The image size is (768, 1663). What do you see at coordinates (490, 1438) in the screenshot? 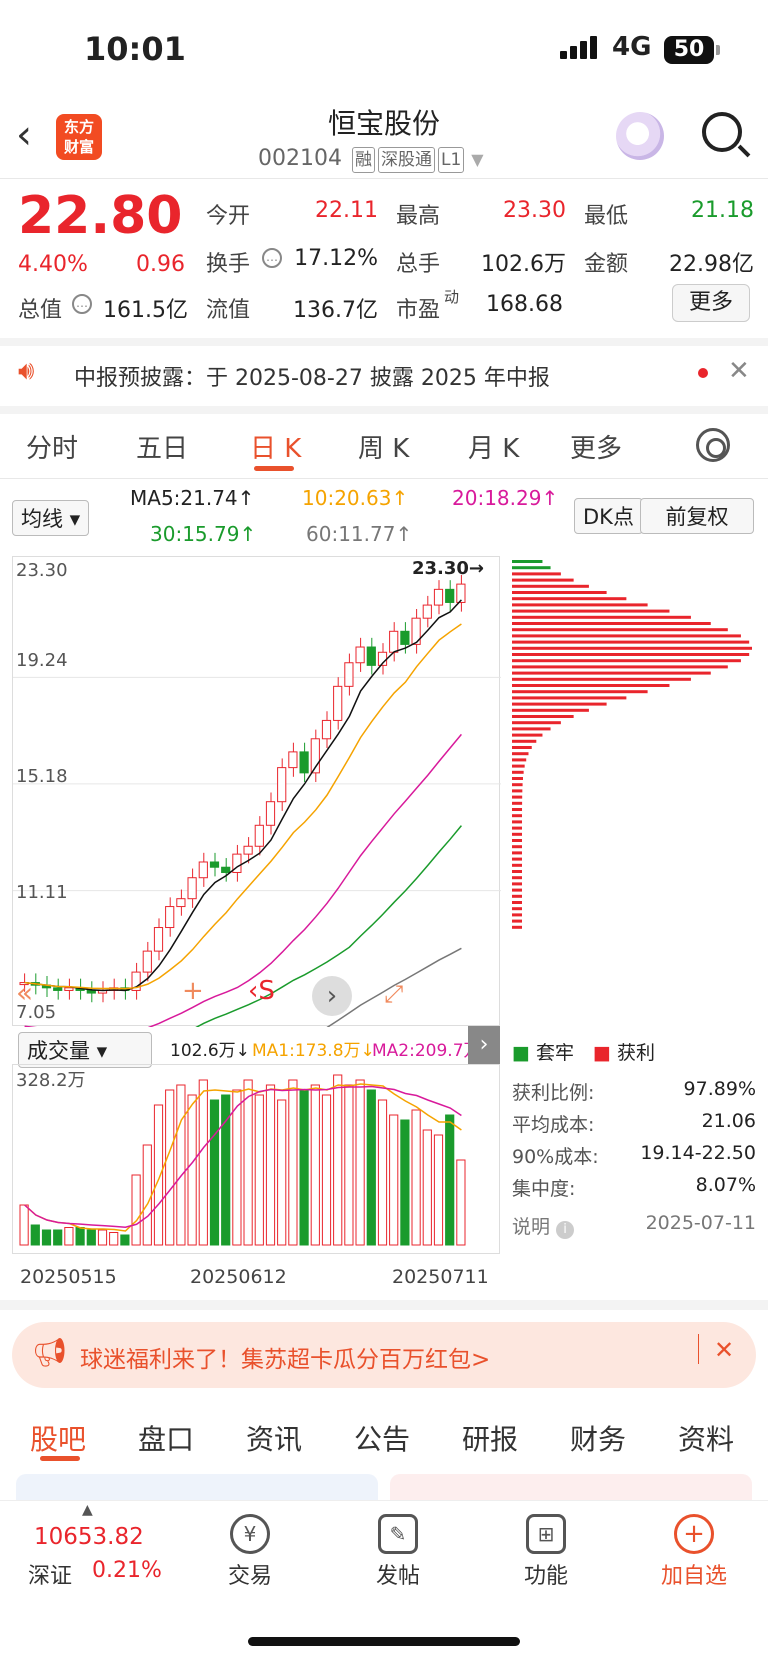
I see `tab-research: 研报` at bounding box center [490, 1438].